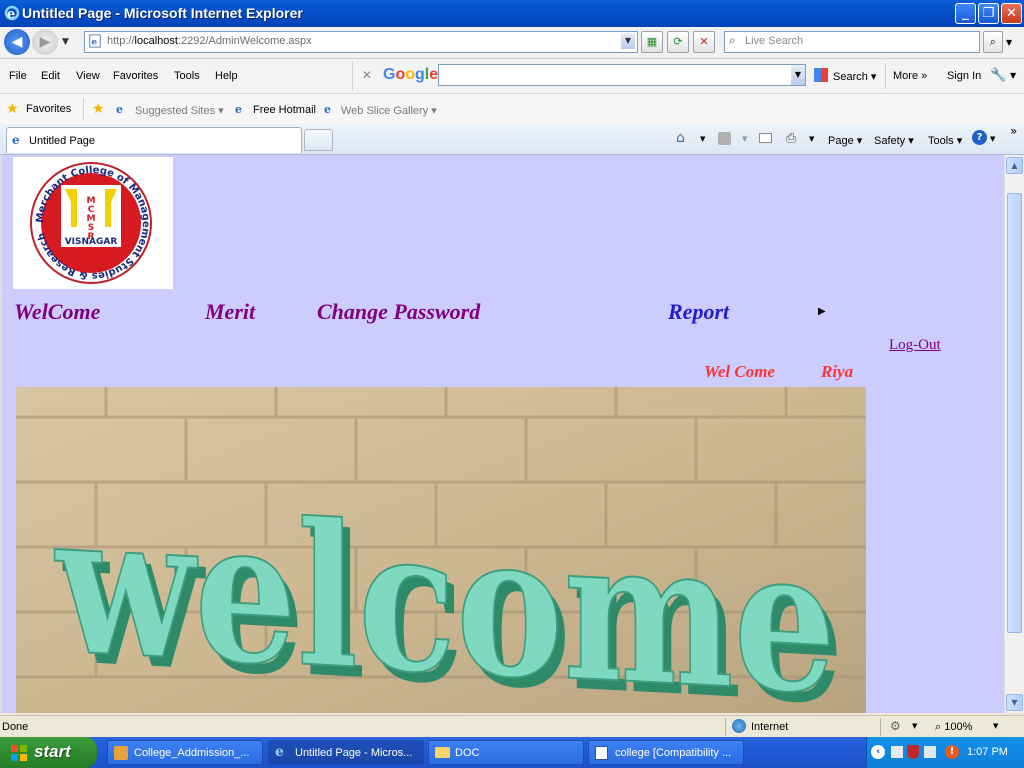 The width and height of the screenshot is (1024, 768). I want to click on maximize-button: ❐, so click(988, 13).